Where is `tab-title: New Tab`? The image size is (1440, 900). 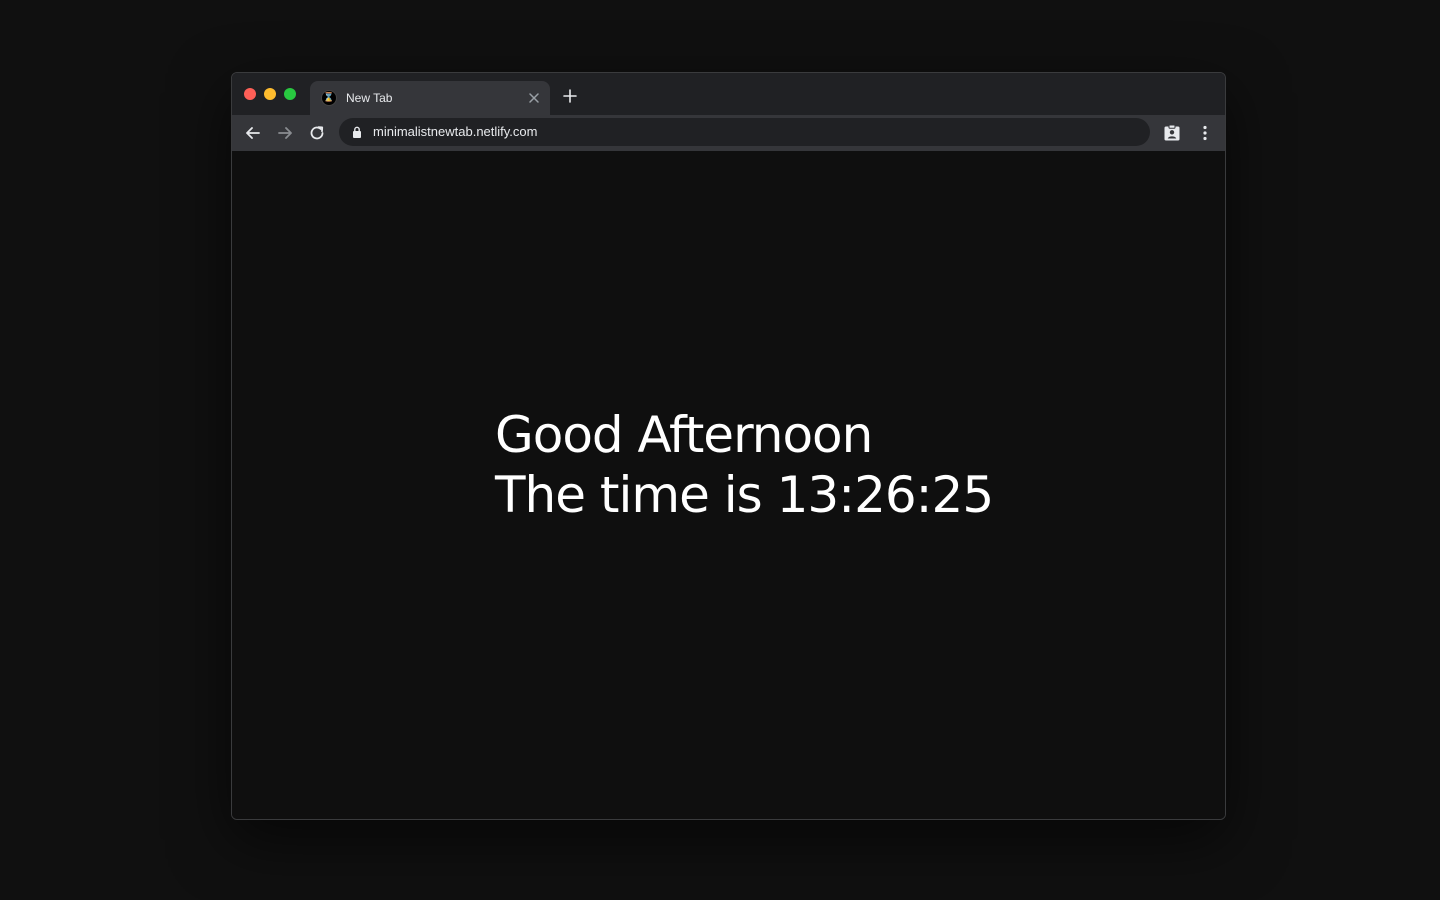 tab-title: New Tab is located at coordinates (369, 98).